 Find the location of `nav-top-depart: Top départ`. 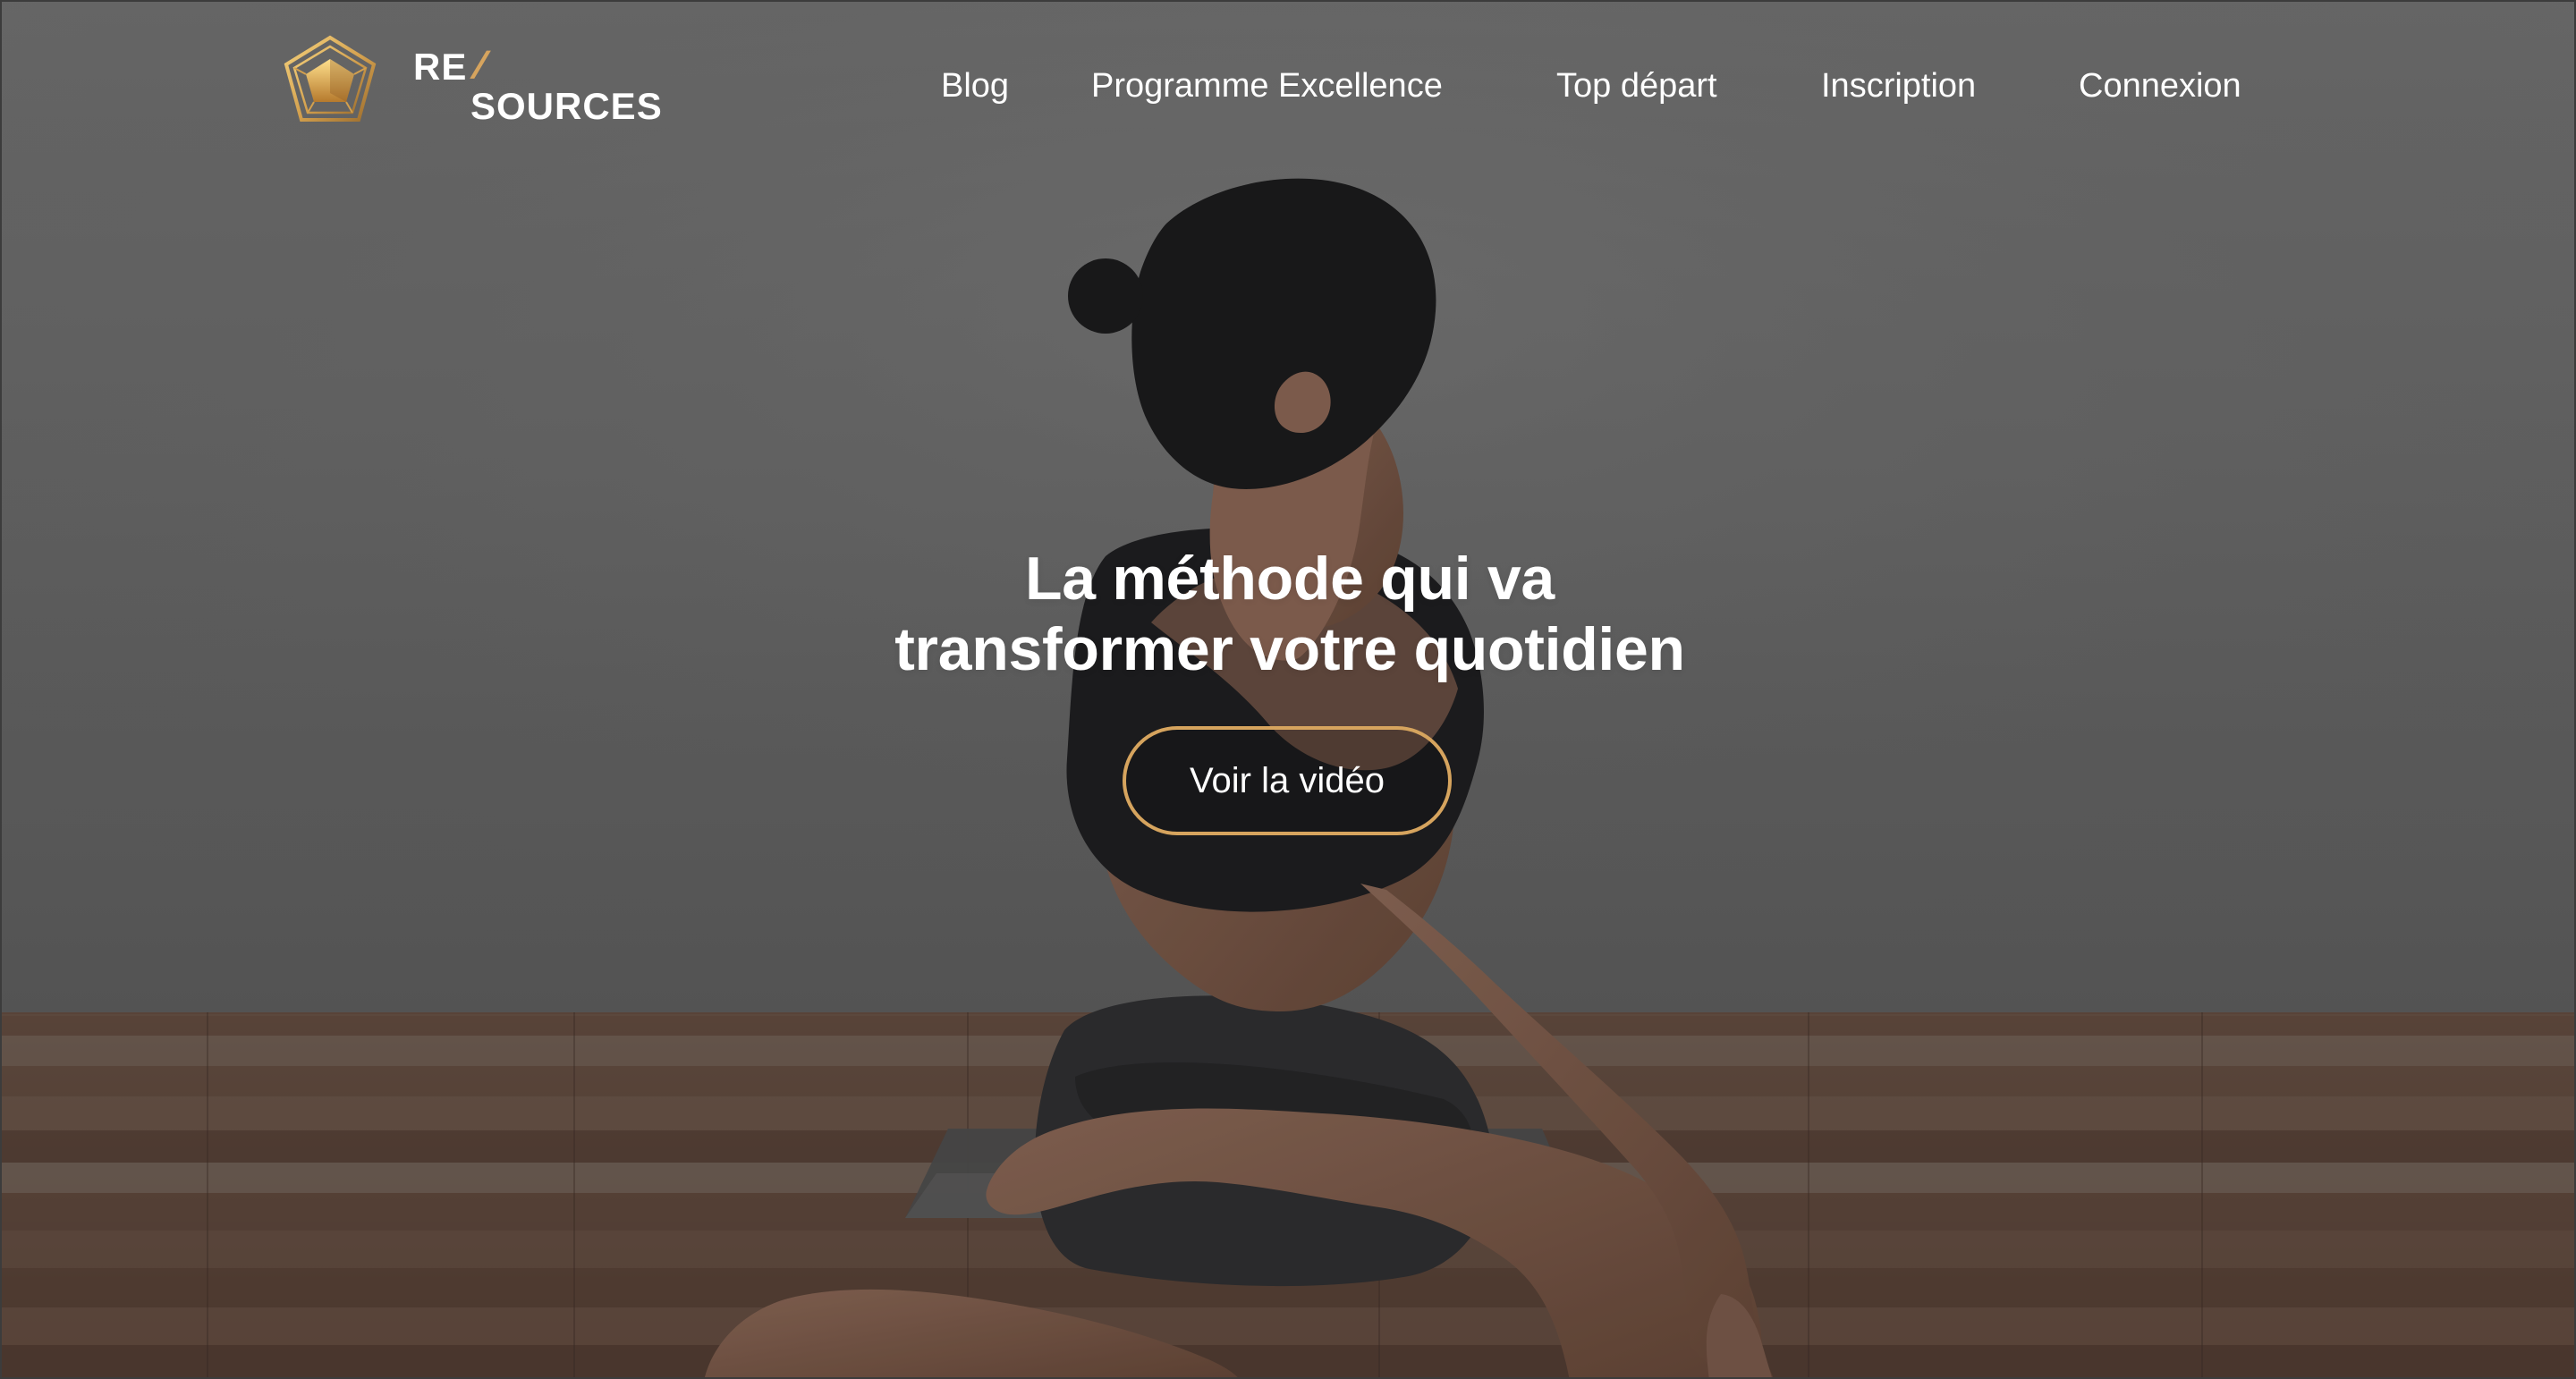

nav-top-depart: Top départ is located at coordinates (1636, 86).